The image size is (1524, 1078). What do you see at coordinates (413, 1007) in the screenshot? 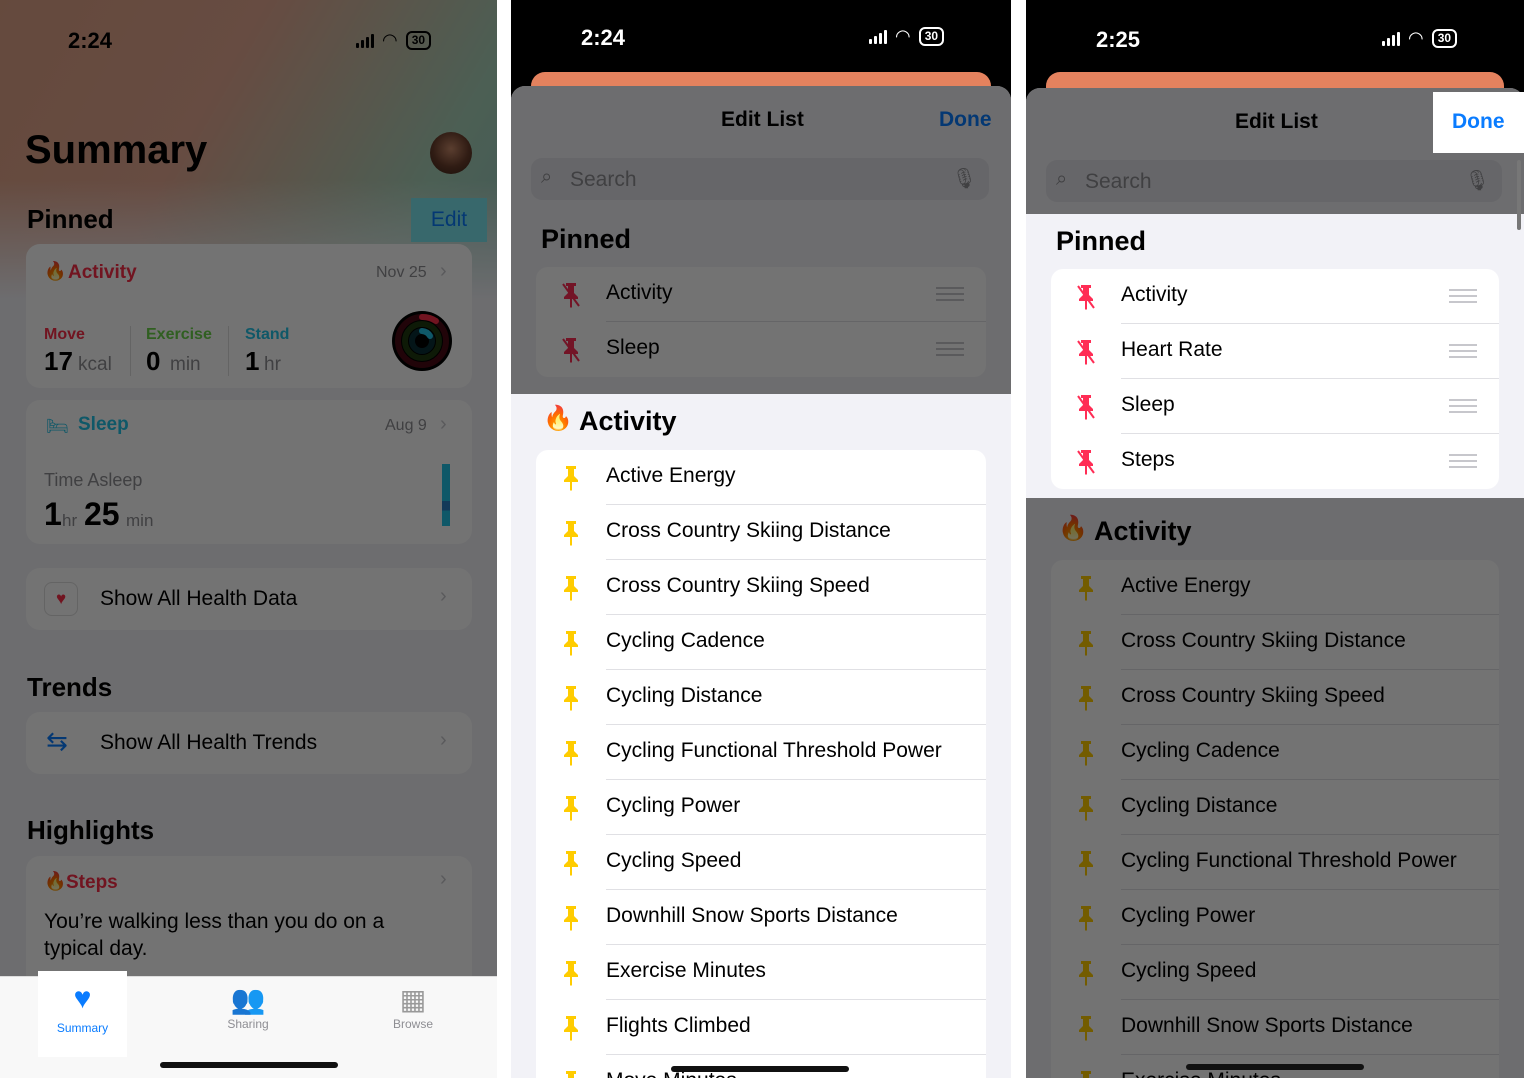
I see `tab-browse: ▦ Browse` at bounding box center [413, 1007].